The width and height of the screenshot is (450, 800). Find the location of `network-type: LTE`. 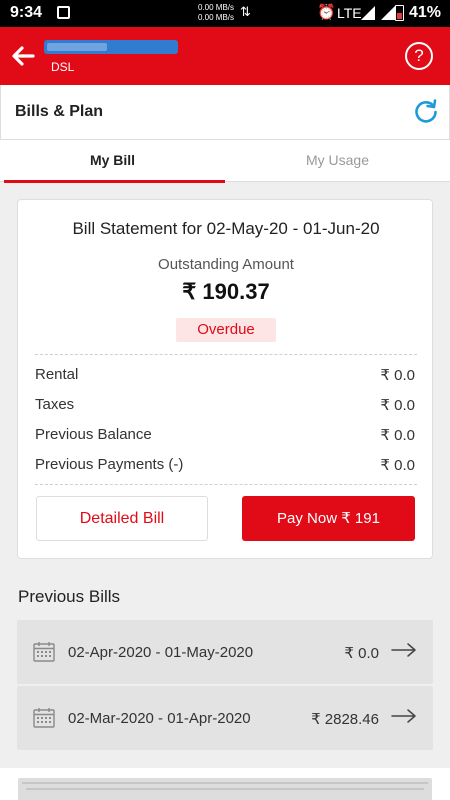

network-type: LTE is located at coordinates (349, 13).